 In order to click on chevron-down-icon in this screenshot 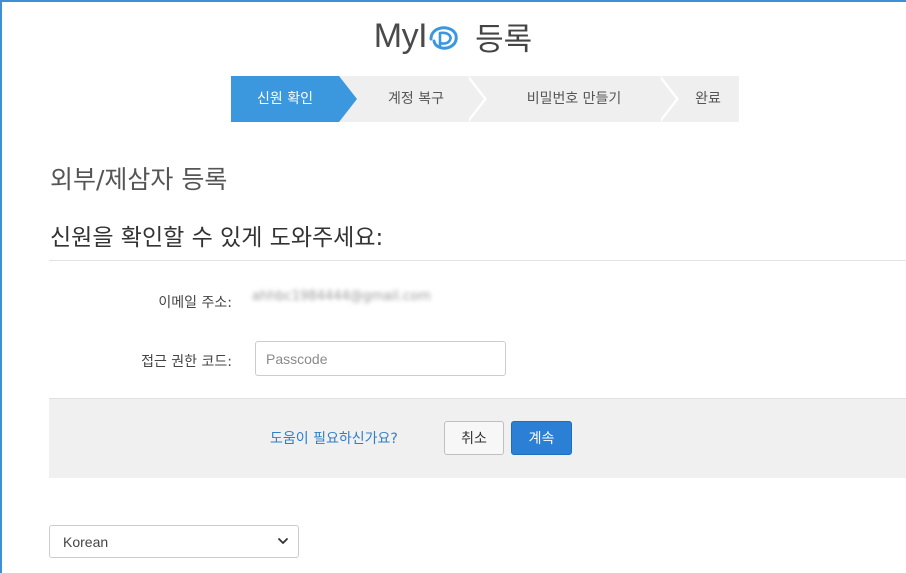, I will do `click(283, 541)`.